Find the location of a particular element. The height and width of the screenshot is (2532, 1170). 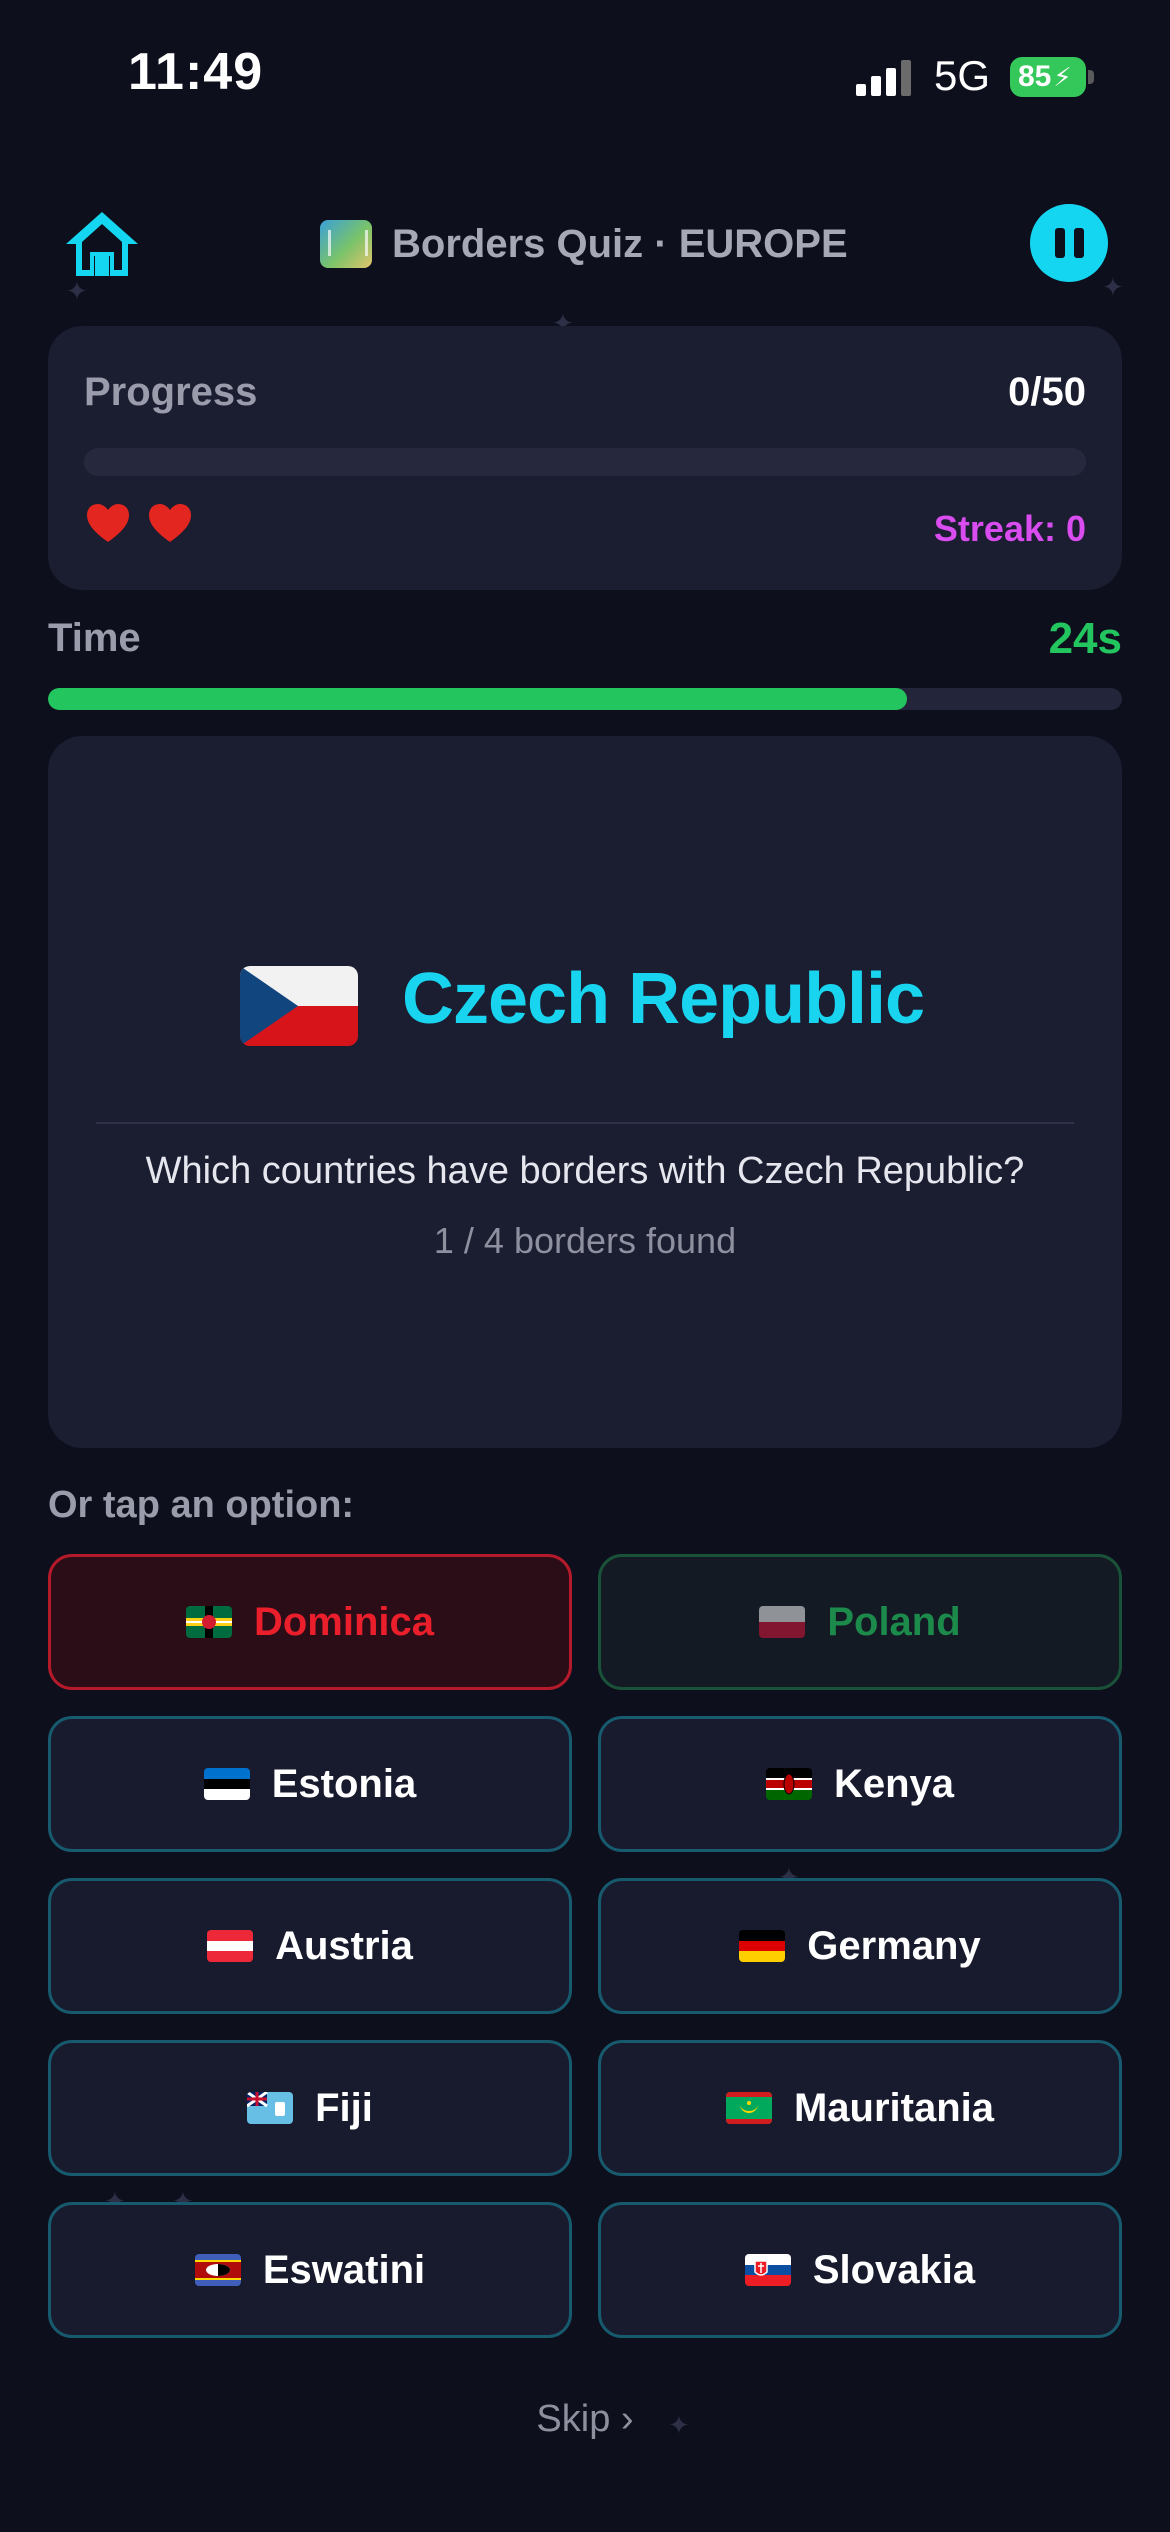

flag-czech-republic-icon is located at coordinates (299, 1006).